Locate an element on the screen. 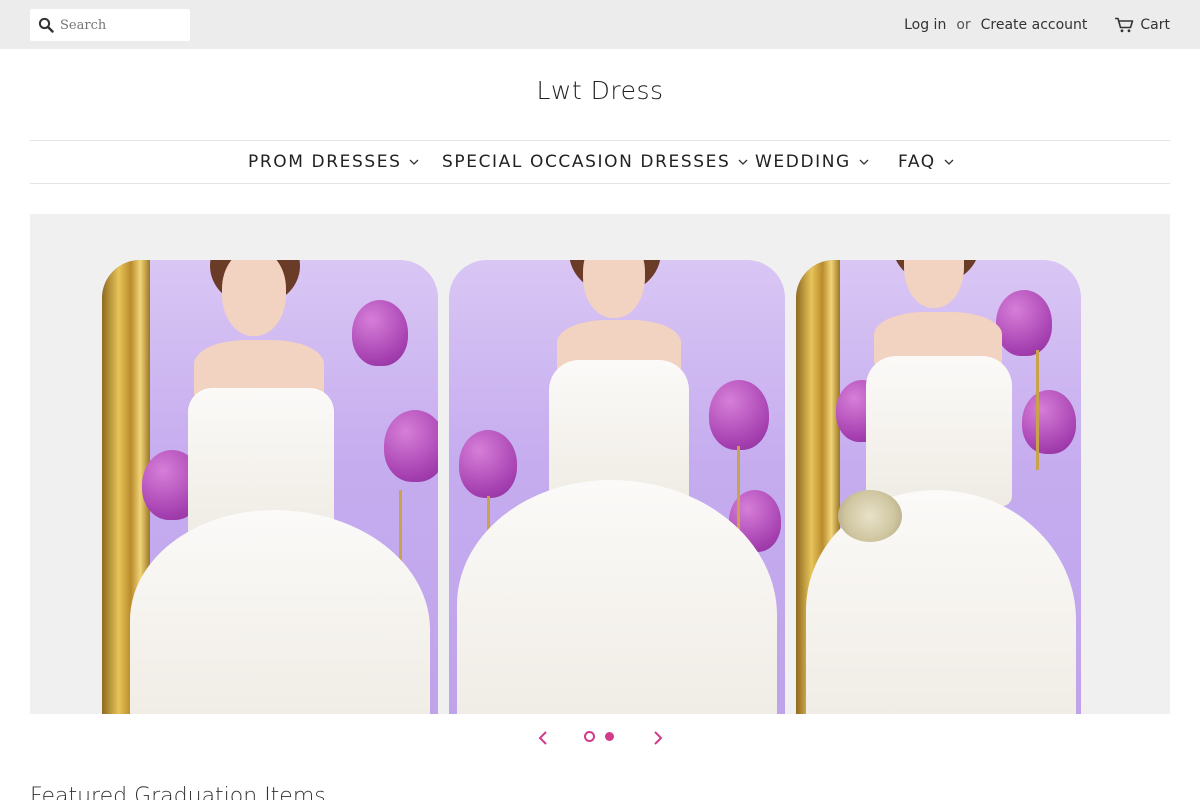 Image resolution: width=1200 pixels, height=800 pixels. login-link: Log in is located at coordinates (925, 25).